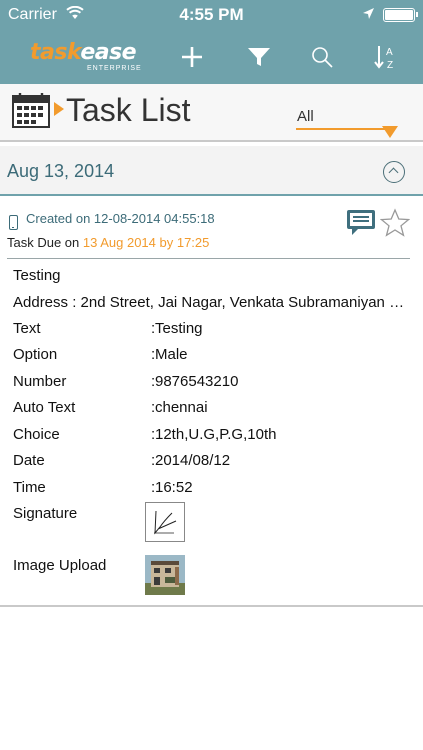 The width and height of the screenshot is (423, 750). I want to click on title-bar: Task List All, so click(211, 113).